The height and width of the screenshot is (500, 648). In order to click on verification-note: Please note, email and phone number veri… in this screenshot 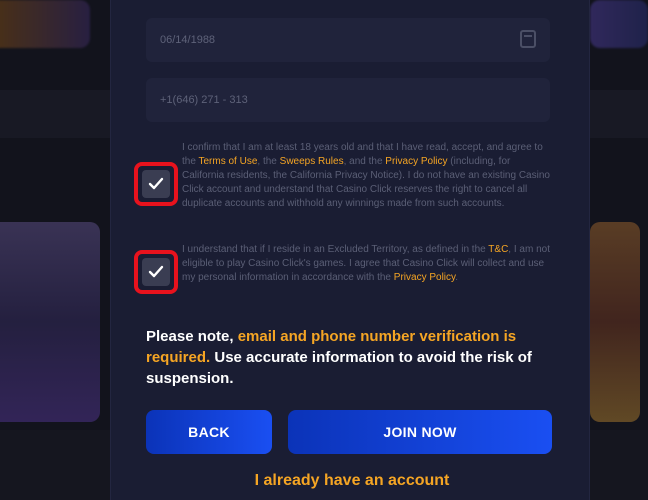, I will do `click(348, 357)`.